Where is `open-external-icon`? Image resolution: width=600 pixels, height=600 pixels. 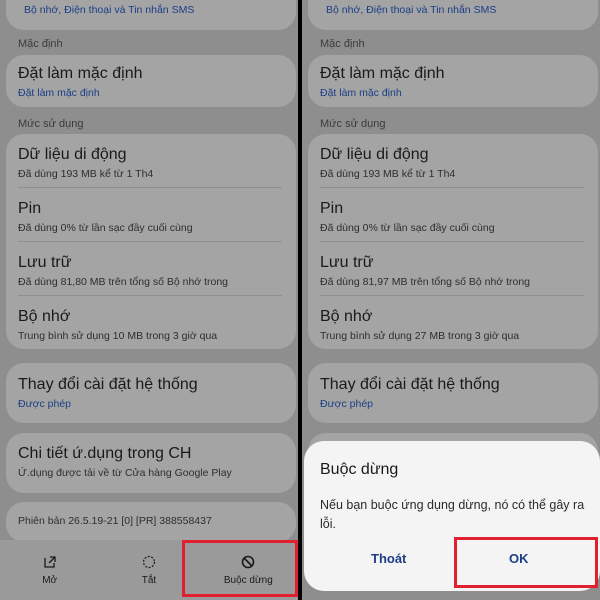
open-external-icon is located at coordinates (50, 561).